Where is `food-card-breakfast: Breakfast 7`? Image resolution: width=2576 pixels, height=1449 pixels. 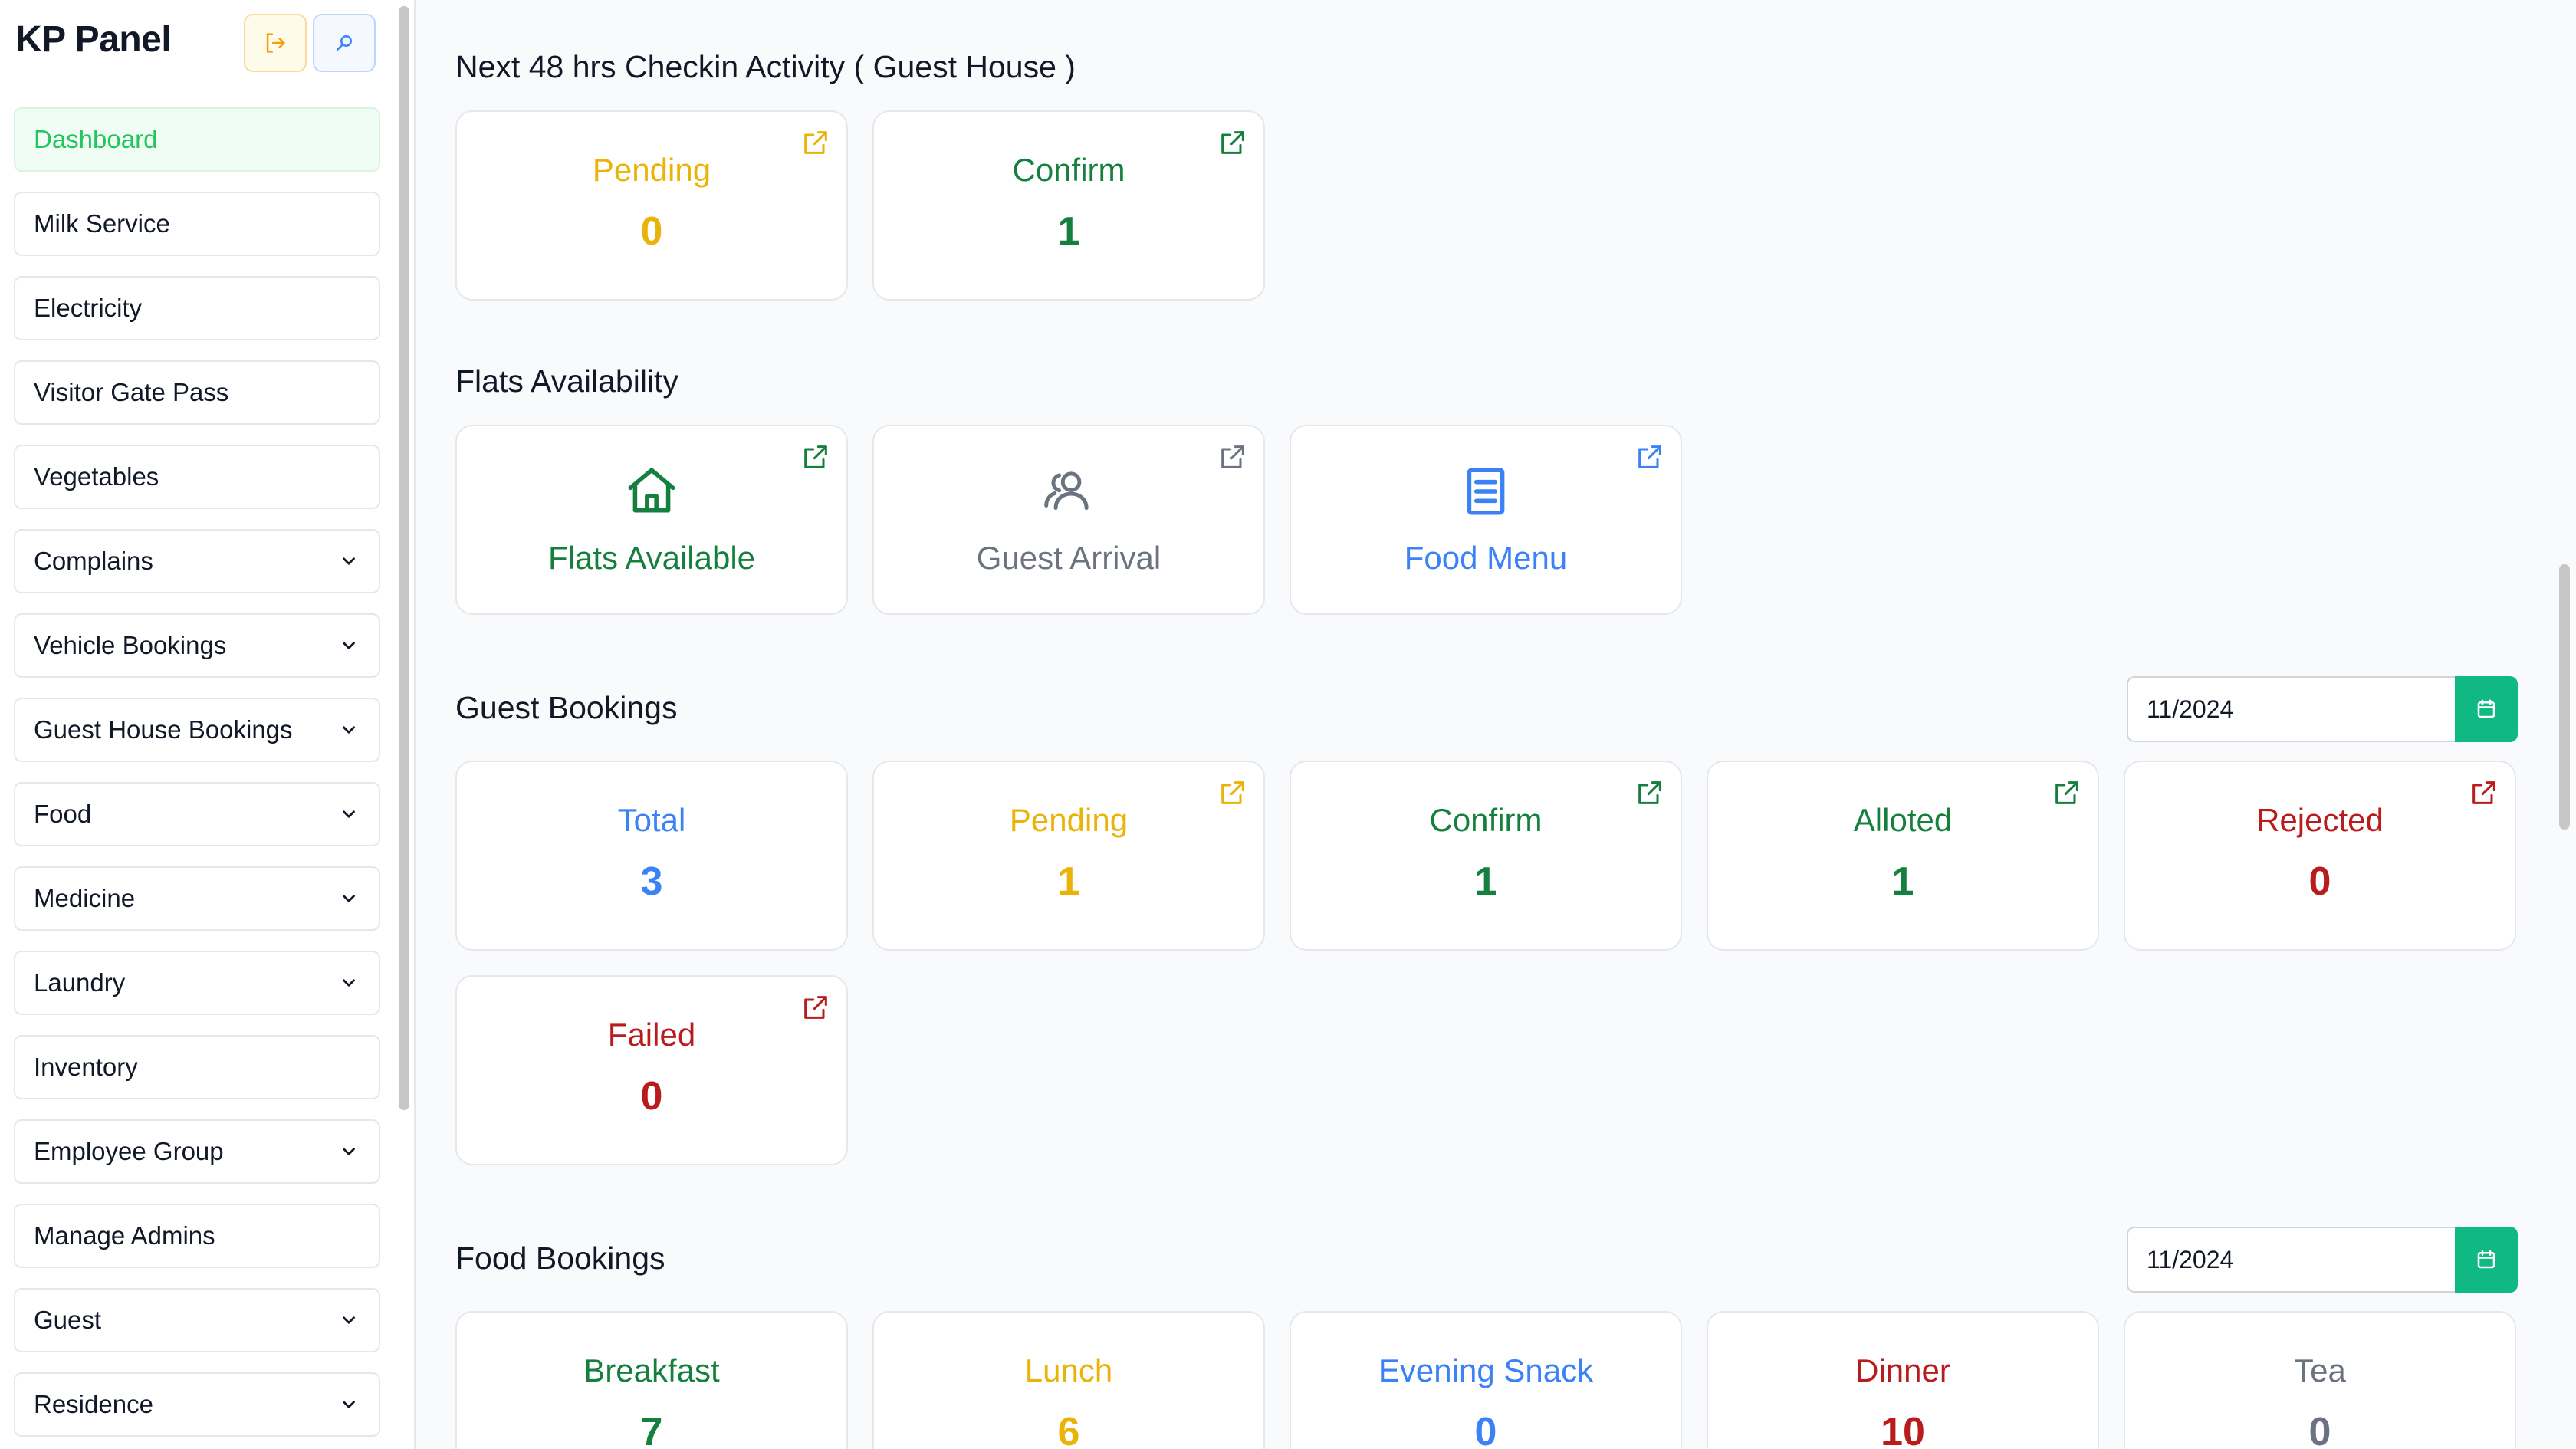
food-card-breakfast: Breakfast 7 is located at coordinates (652, 1380).